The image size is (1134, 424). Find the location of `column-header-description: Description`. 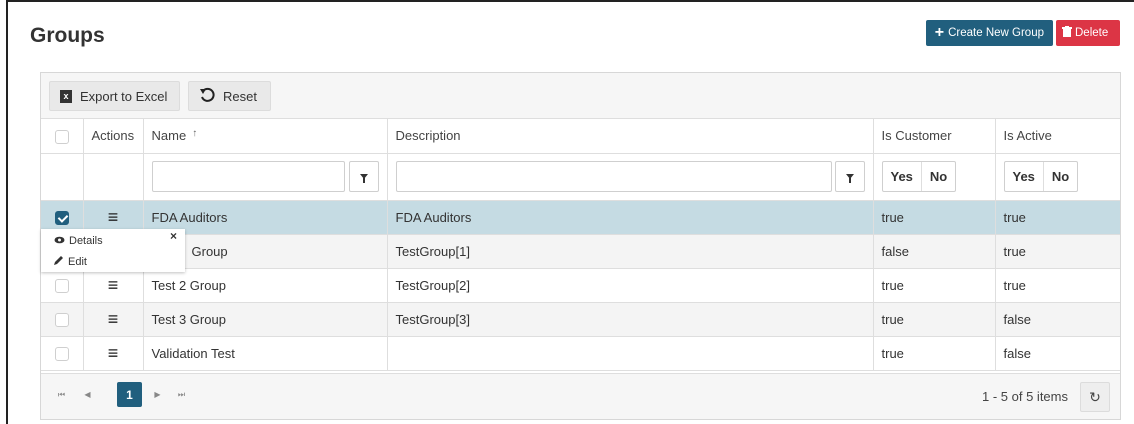

column-header-description: Description is located at coordinates (630, 136).